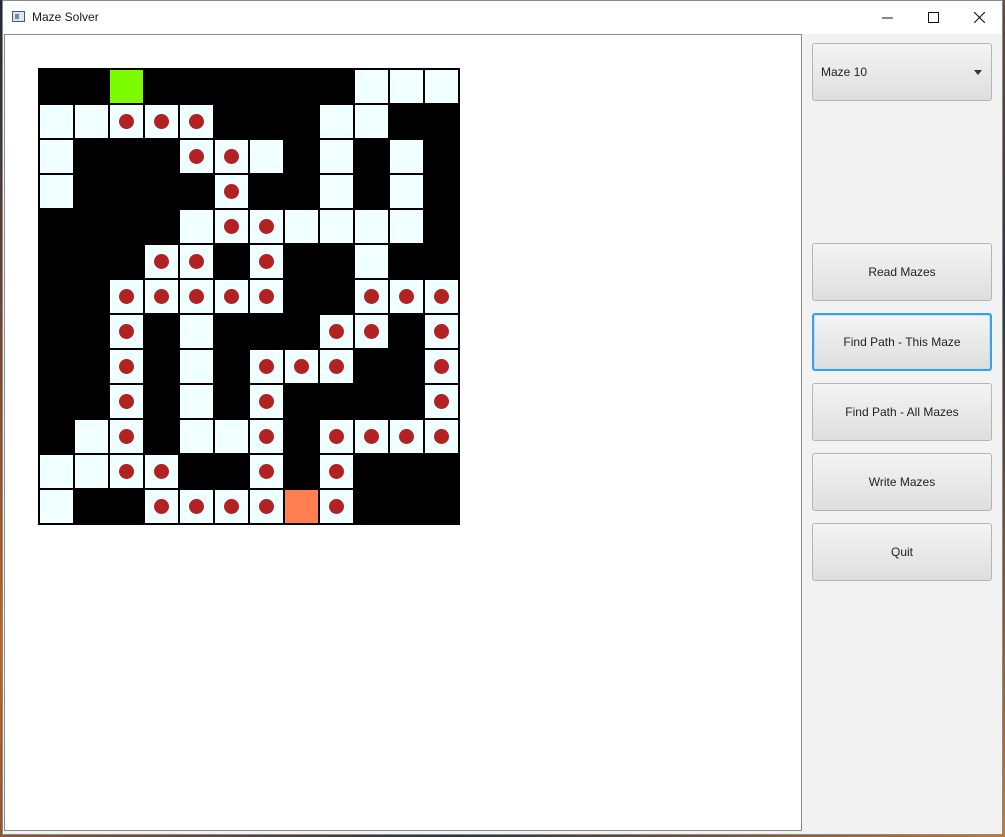  Describe the element at coordinates (902, 342) in the screenshot. I see `find-path-this-maze-button: Find Path - This Maze` at that location.